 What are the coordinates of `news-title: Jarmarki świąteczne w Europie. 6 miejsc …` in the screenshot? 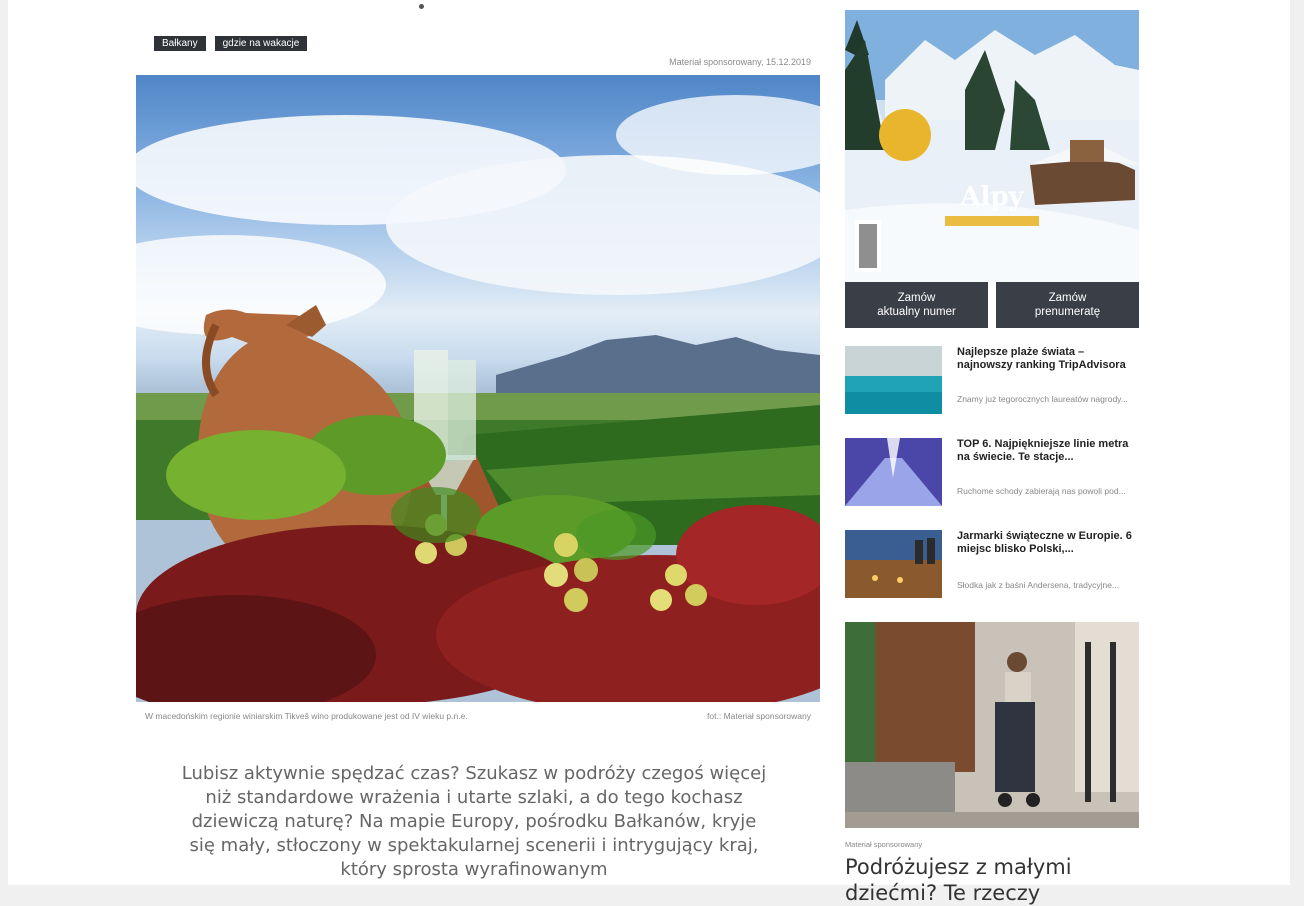 It's located at (1044, 542).